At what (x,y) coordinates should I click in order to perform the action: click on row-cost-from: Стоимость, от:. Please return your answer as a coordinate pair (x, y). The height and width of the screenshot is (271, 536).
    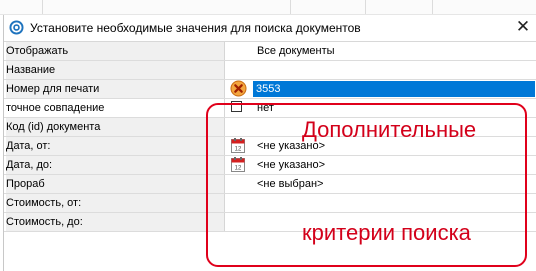
    Looking at the image, I should click on (270, 203).